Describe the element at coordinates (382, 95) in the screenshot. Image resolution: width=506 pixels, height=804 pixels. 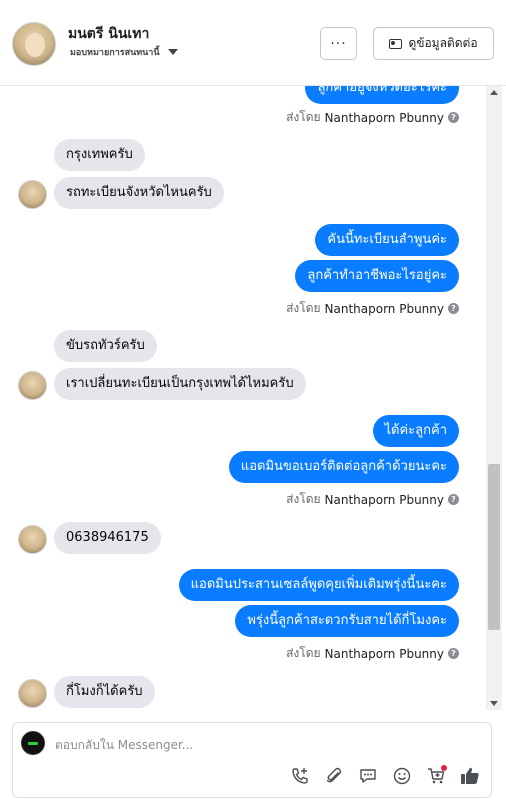
I see `outgoing-message: ลูกค้าอยู่จังหวัดอะไรคะ` at that location.